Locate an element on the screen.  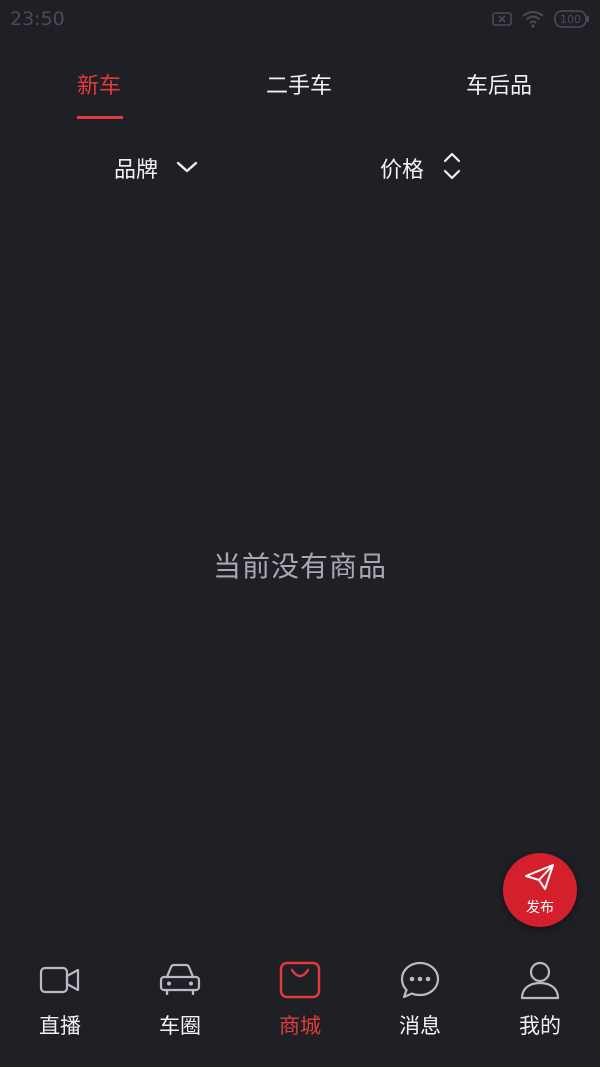
chat-bubble-icon is located at coordinates (420, 980).